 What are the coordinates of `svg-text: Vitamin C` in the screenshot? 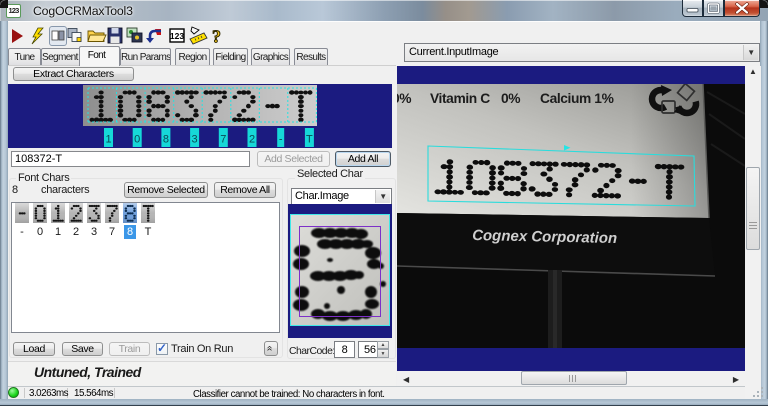 It's located at (460, 98).